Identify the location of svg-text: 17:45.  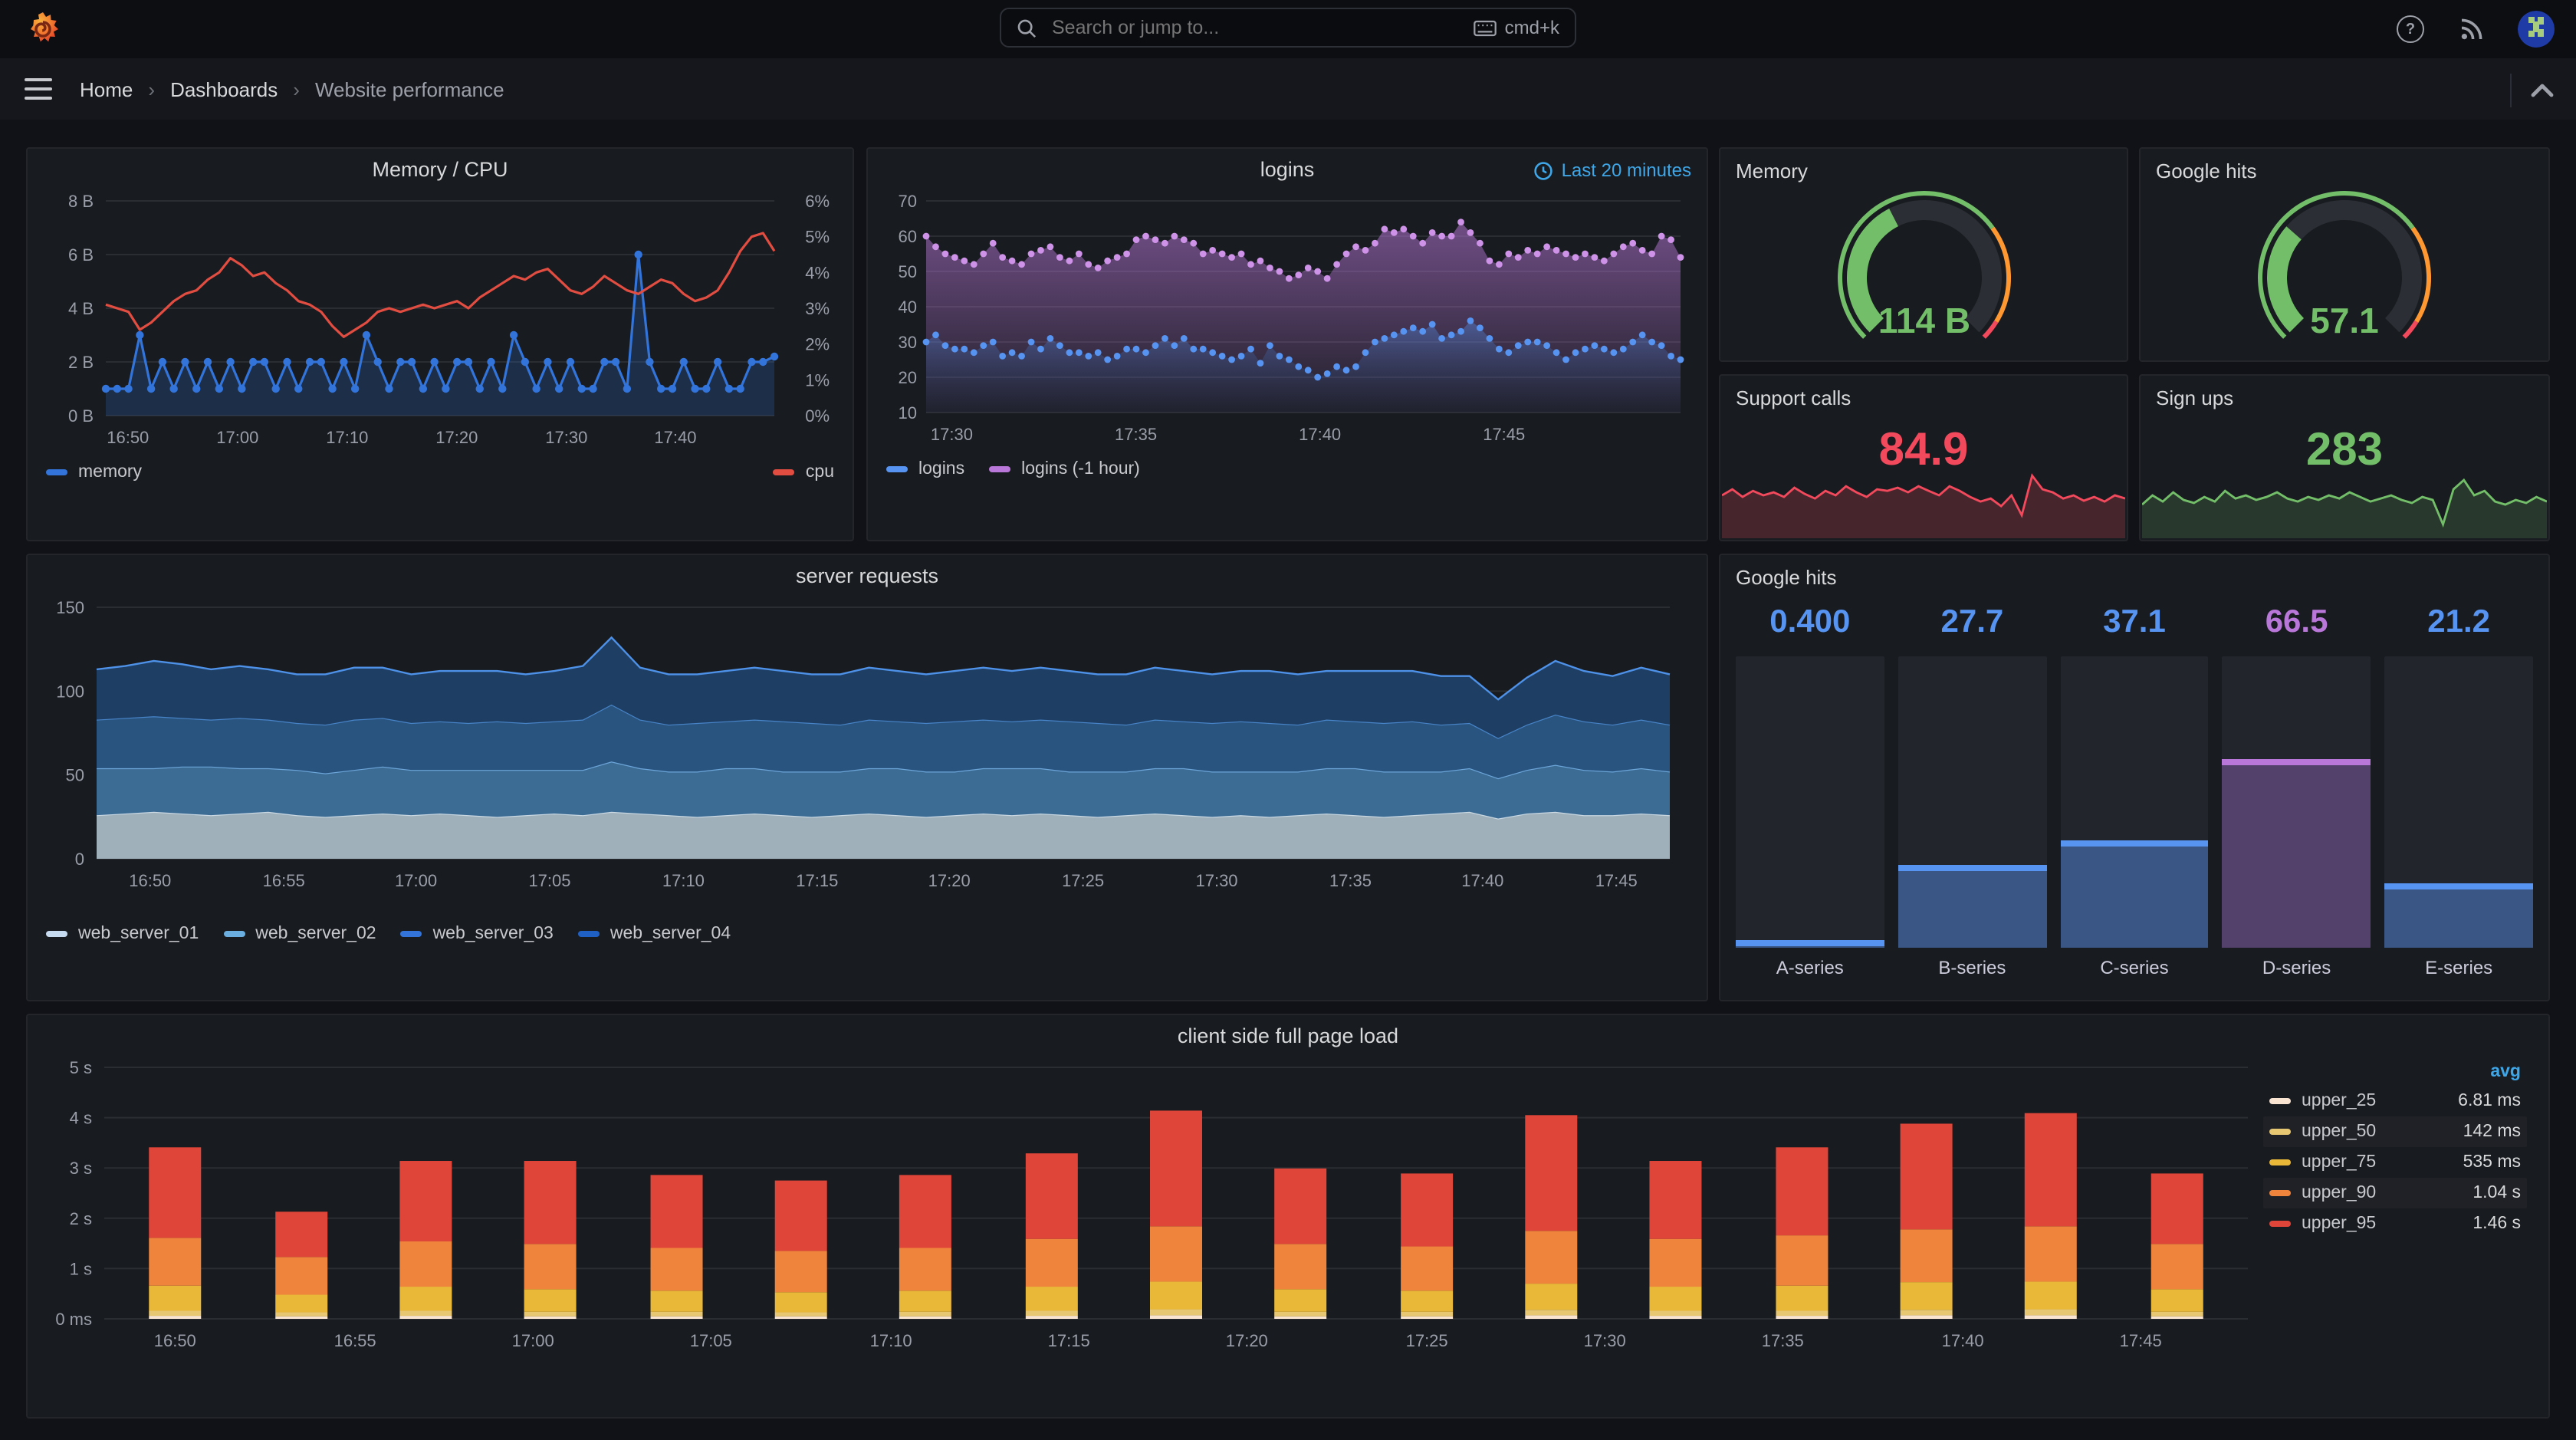
(1616, 881).